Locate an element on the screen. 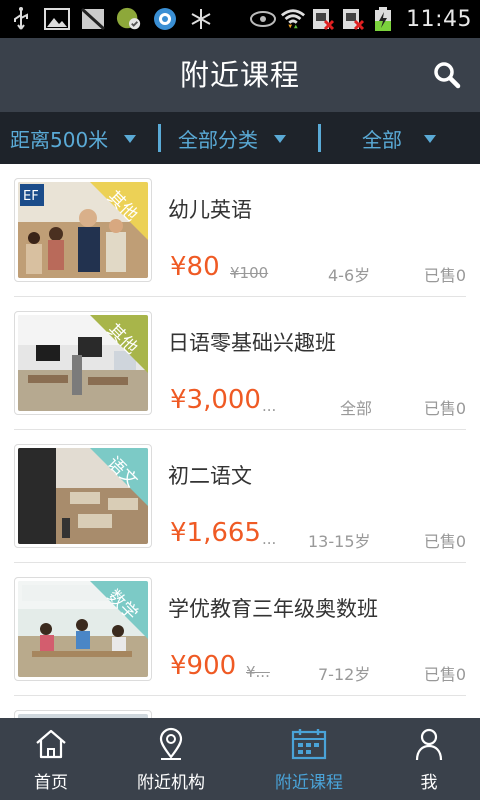 The height and width of the screenshot is (800, 480). page-title: 附近课程 is located at coordinates (239, 75).